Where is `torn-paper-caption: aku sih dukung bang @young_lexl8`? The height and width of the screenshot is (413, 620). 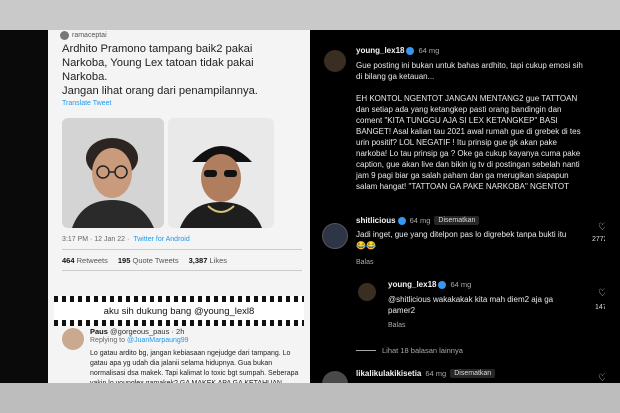 torn-paper-caption: aku sih dukung bang @young_lexl8 is located at coordinates (179, 311).